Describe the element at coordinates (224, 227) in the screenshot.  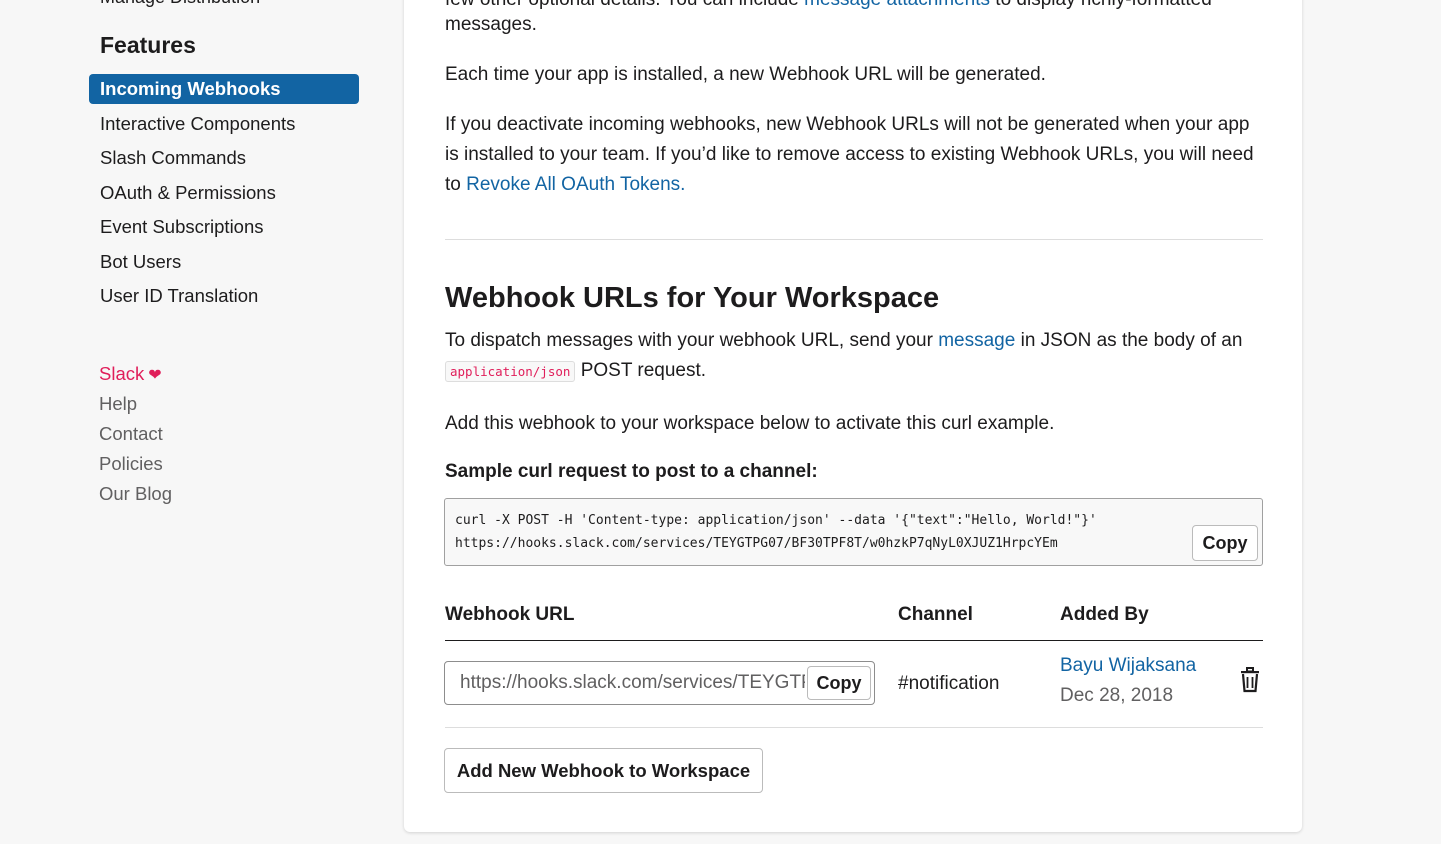
I see `sidebar-item-event-subscriptions: Event Subscriptions` at that location.